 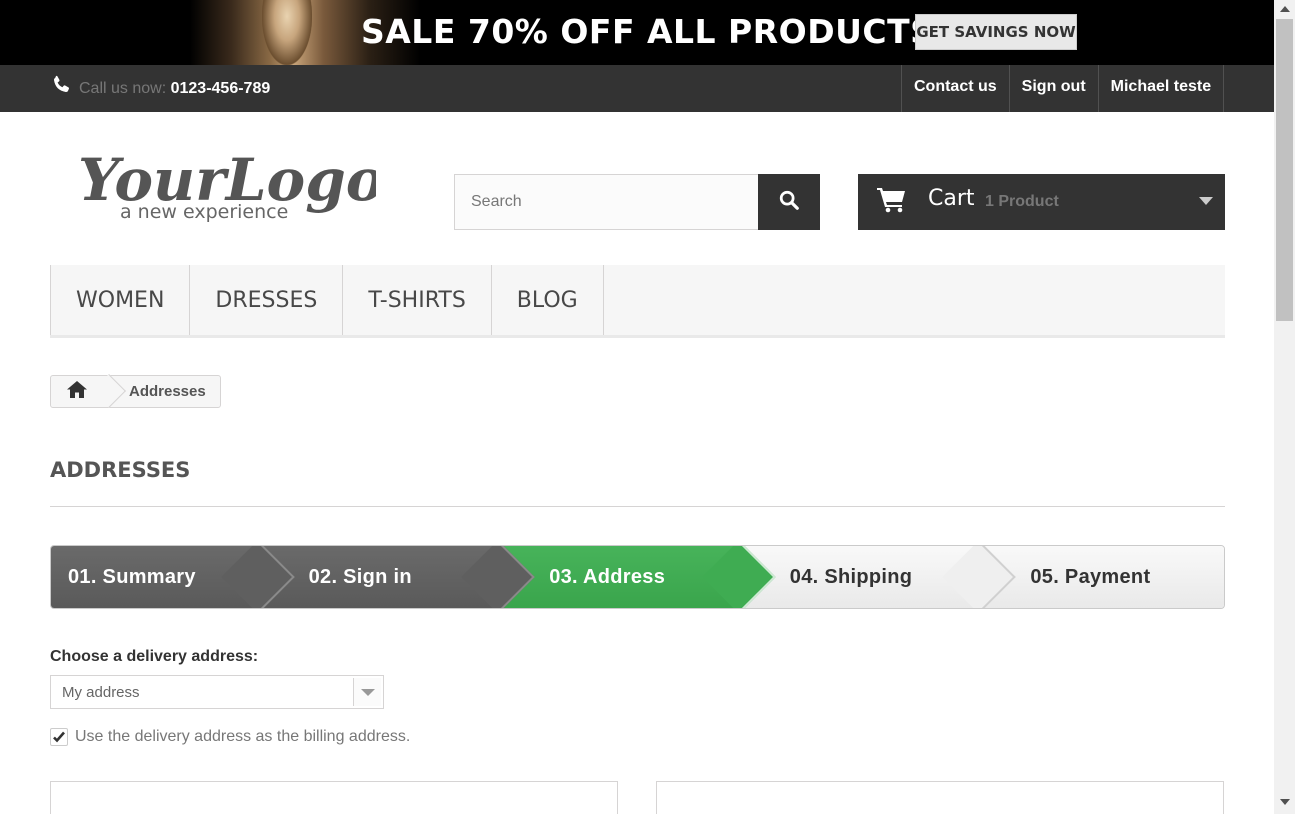 I want to click on scroll-thumb, so click(x=1284, y=170).